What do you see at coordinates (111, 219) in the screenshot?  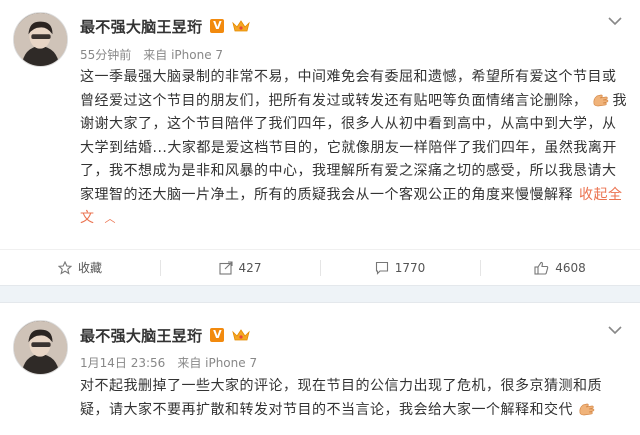 I see `chevron-up-icon: ︿` at bounding box center [111, 219].